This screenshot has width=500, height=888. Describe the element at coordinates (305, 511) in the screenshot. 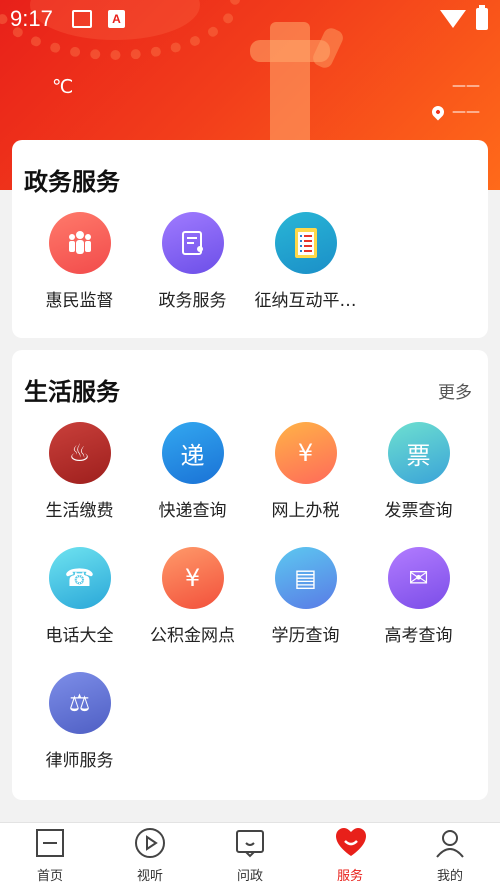

I see `service-item-label: 网上办税` at that location.